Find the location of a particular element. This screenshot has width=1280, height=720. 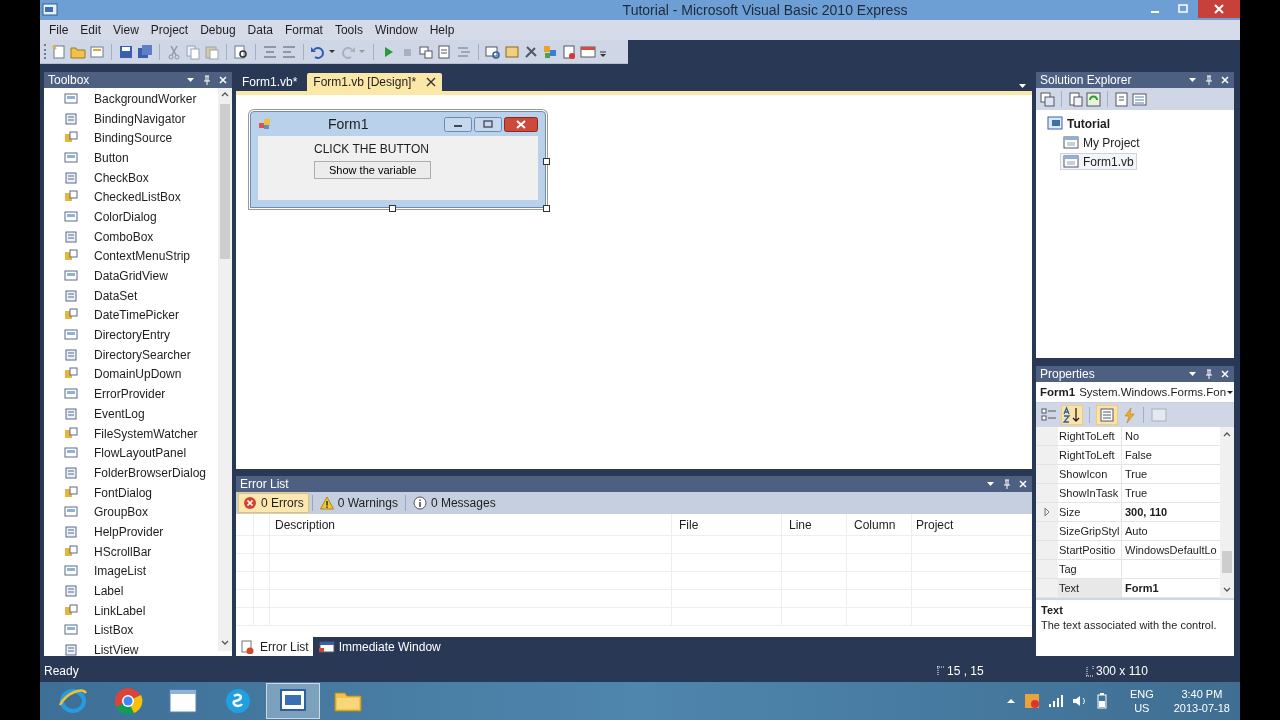

toolbox-item: BindingNavigator is located at coordinates (131, 118).